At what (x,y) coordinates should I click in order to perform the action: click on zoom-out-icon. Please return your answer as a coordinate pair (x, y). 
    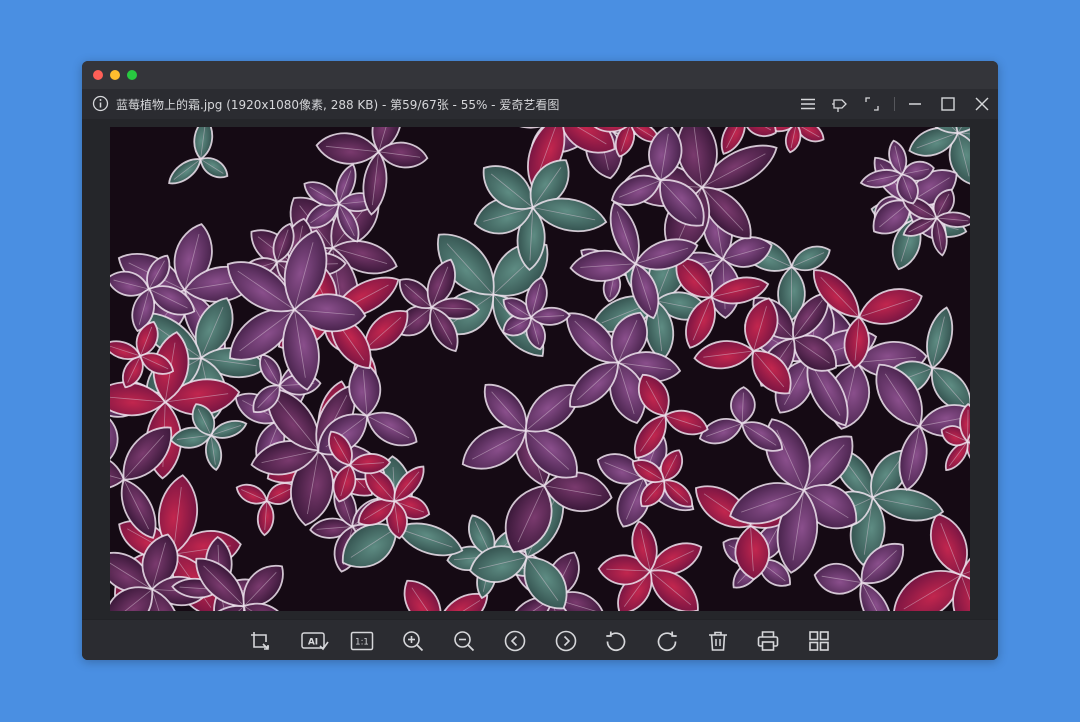
    Looking at the image, I should click on (464, 641).